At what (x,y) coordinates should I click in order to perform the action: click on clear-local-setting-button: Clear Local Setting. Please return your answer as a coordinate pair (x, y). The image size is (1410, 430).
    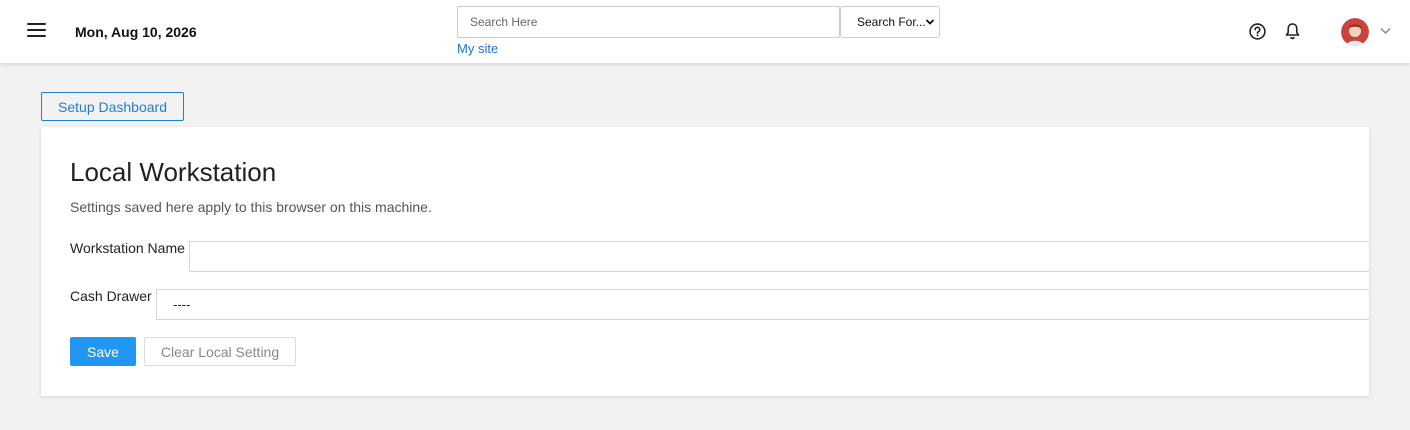
    Looking at the image, I should click on (220, 351).